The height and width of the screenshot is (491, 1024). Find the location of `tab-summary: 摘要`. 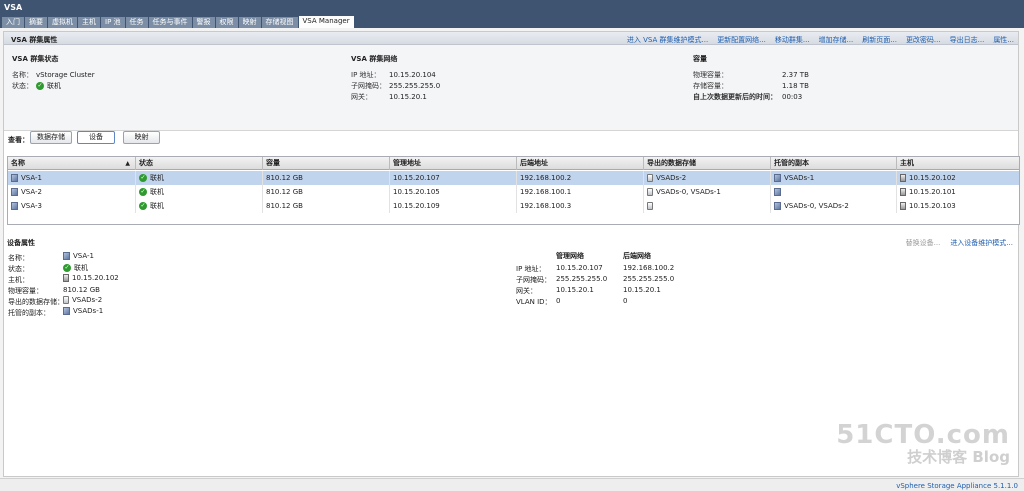

tab-summary: 摘要 is located at coordinates (36, 22).